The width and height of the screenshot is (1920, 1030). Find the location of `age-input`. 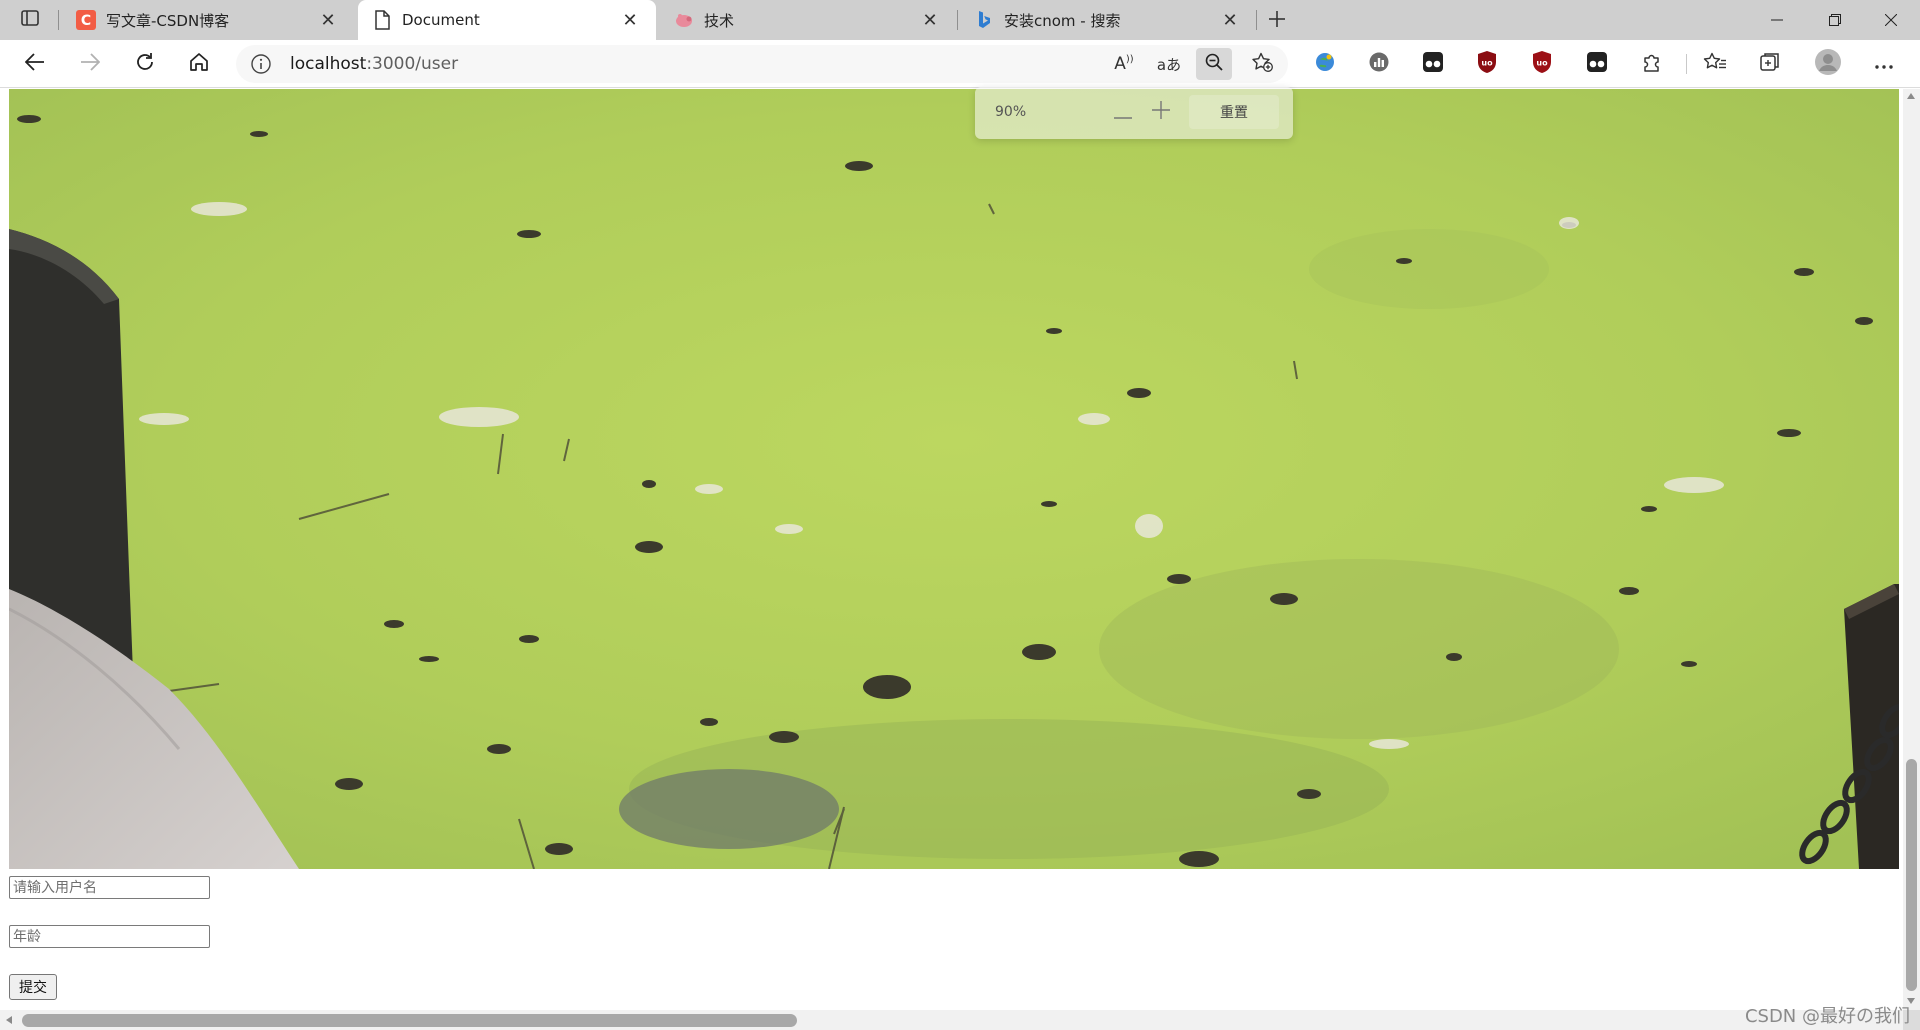

age-input is located at coordinates (109, 936).